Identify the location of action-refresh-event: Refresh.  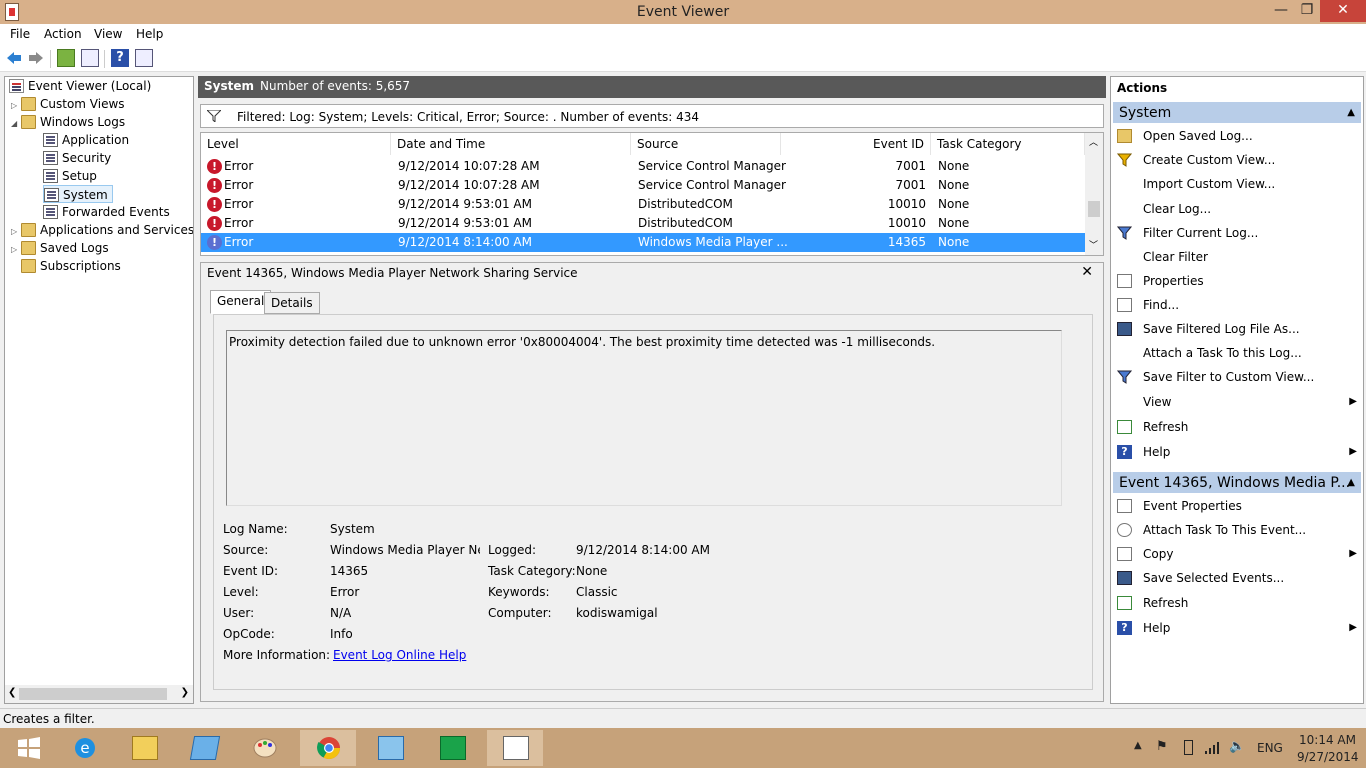
(1237, 603).